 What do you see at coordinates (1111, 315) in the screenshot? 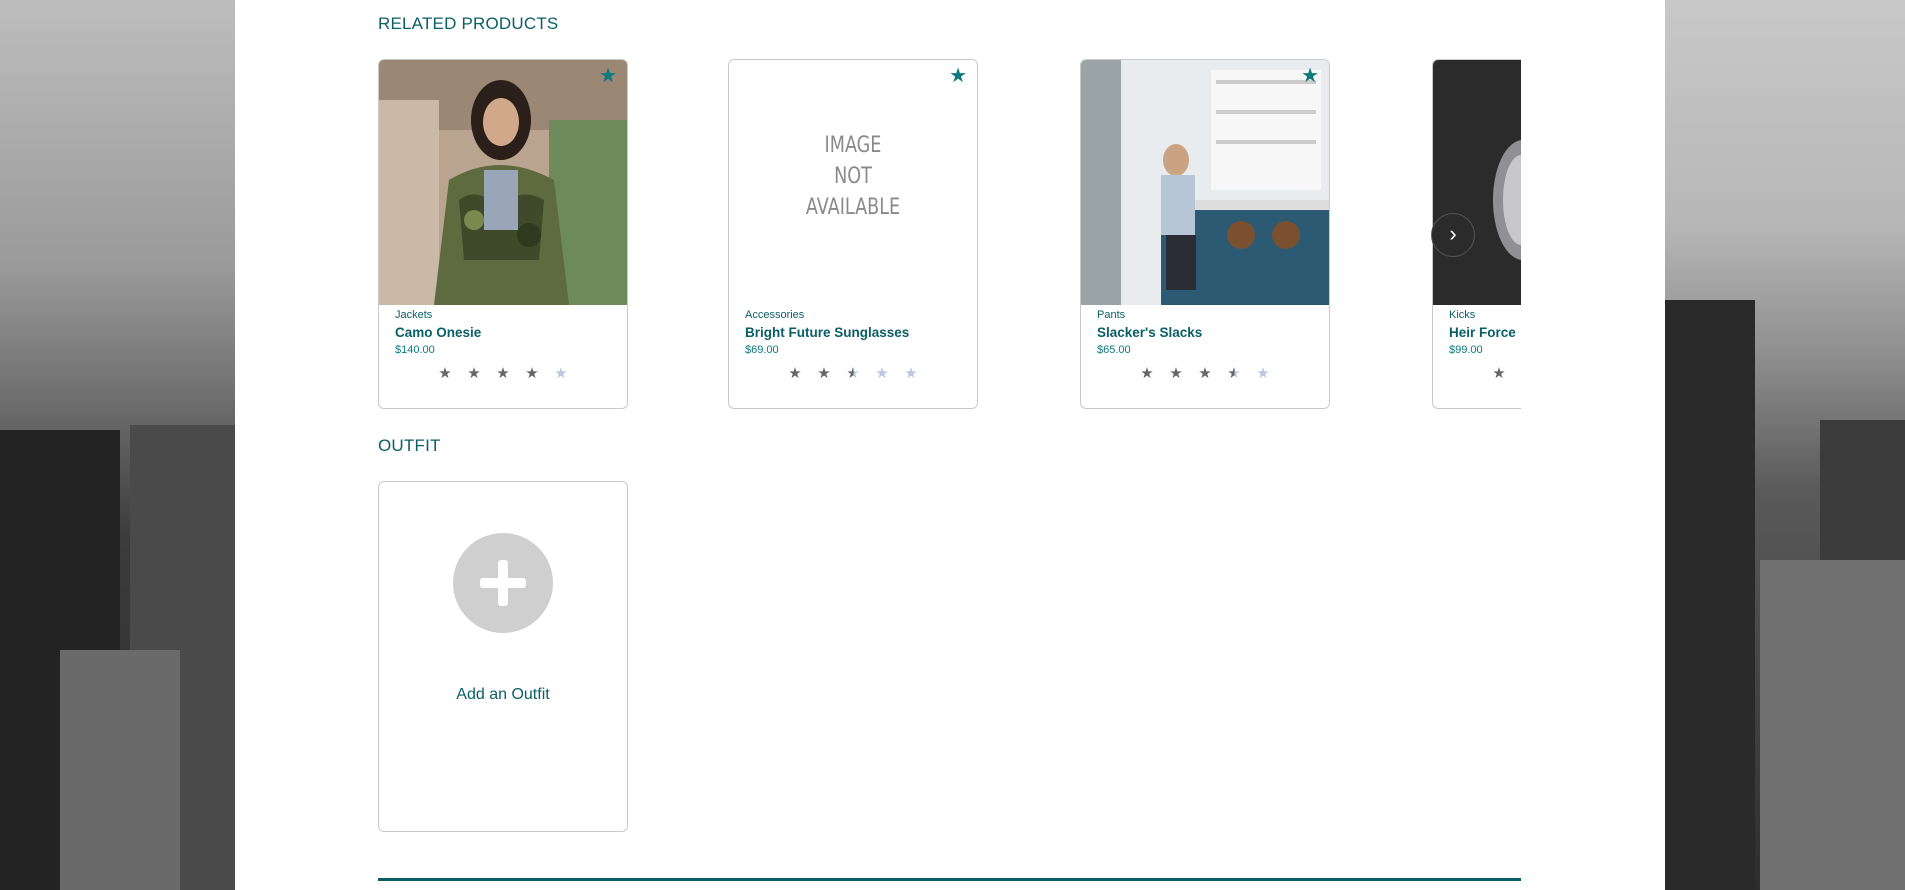
I see `product-category: Pants` at bounding box center [1111, 315].